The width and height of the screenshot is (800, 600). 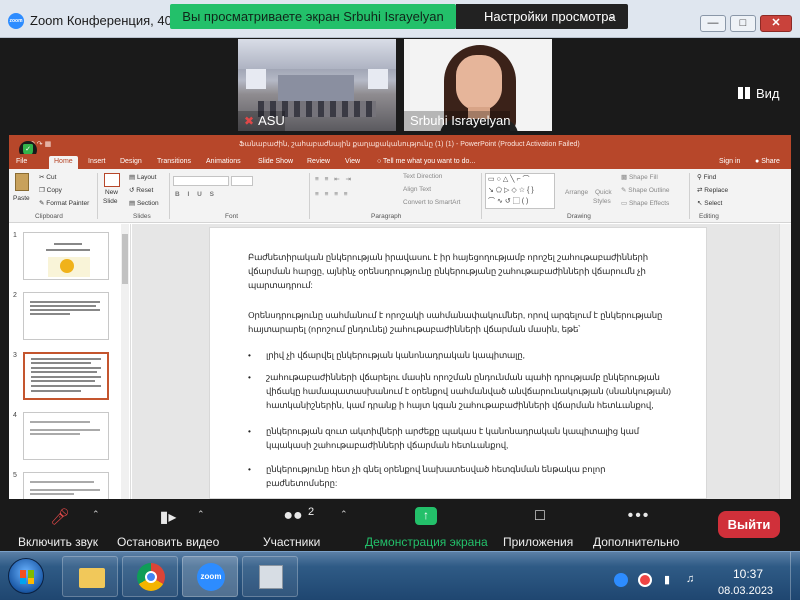 What do you see at coordinates (576, 192) in the screenshot?
I see `arrange-button: Arrange` at bounding box center [576, 192].